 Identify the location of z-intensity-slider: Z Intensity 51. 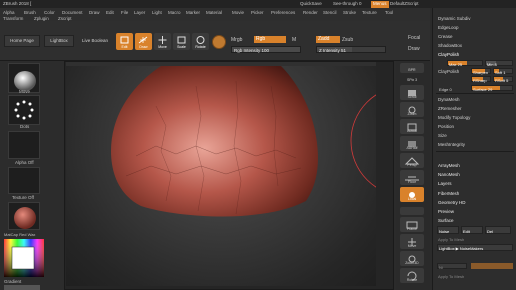
(351, 49).